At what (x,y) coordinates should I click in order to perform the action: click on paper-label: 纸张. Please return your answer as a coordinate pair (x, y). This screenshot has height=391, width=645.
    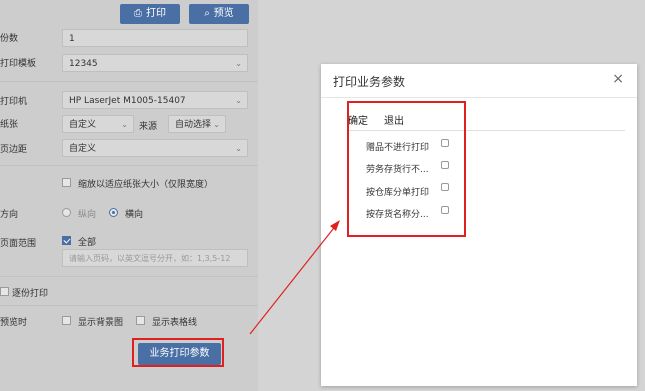
    Looking at the image, I should click on (9, 125).